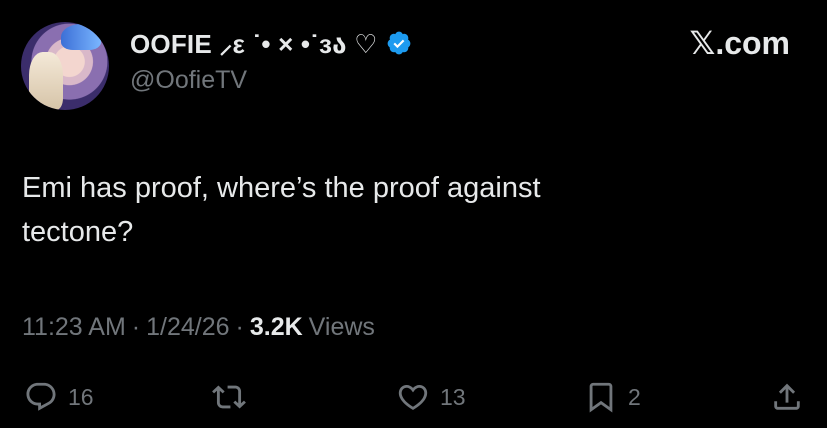 The width and height of the screenshot is (827, 428). What do you see at coordinates (46, 81) in the screenshot?
I see `avatar-hair` at bounding box center [46, 81].